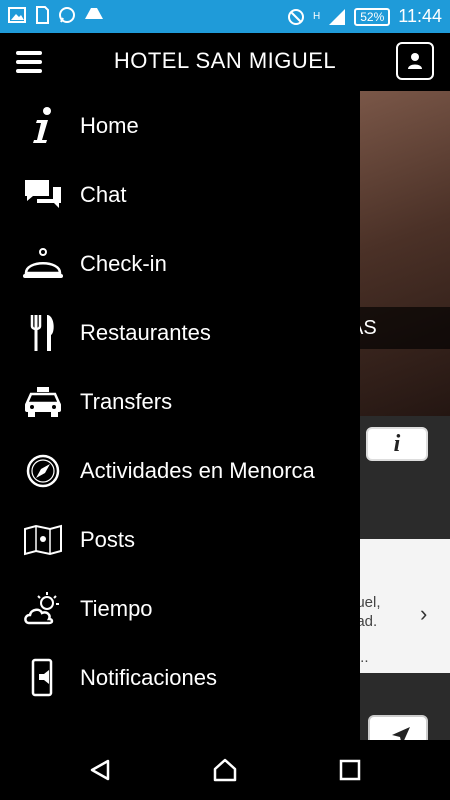 The height and width of the screenshot is (800, 450). Describe the element at coordinates (43, 402) in the screenshot. I see `taxi-icon` at that location.